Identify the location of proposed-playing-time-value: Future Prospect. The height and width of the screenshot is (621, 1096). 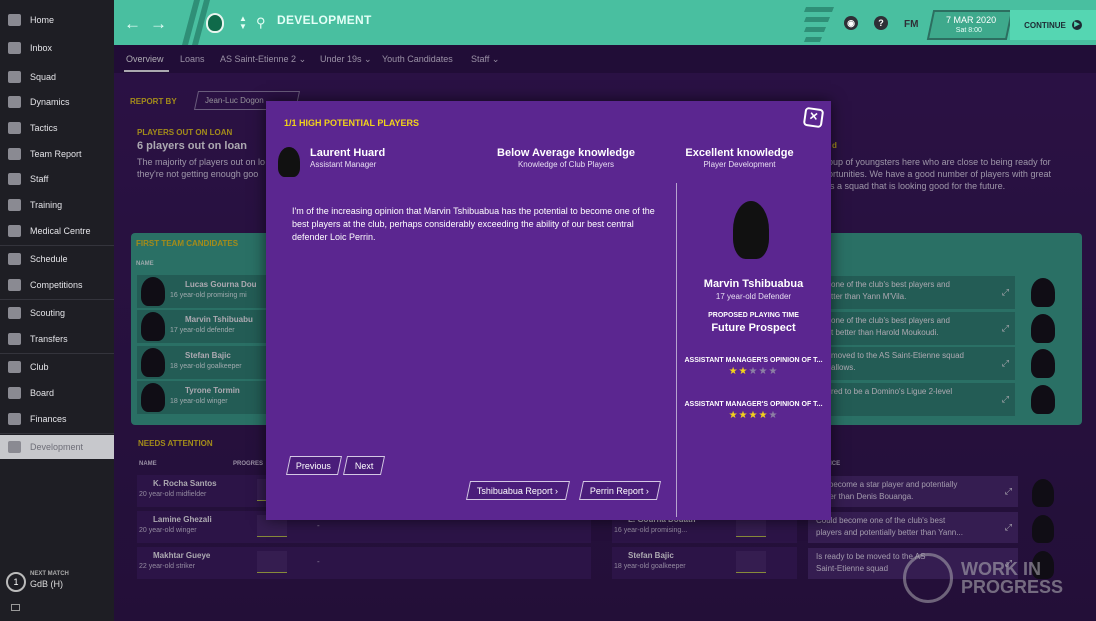
(753, 328).